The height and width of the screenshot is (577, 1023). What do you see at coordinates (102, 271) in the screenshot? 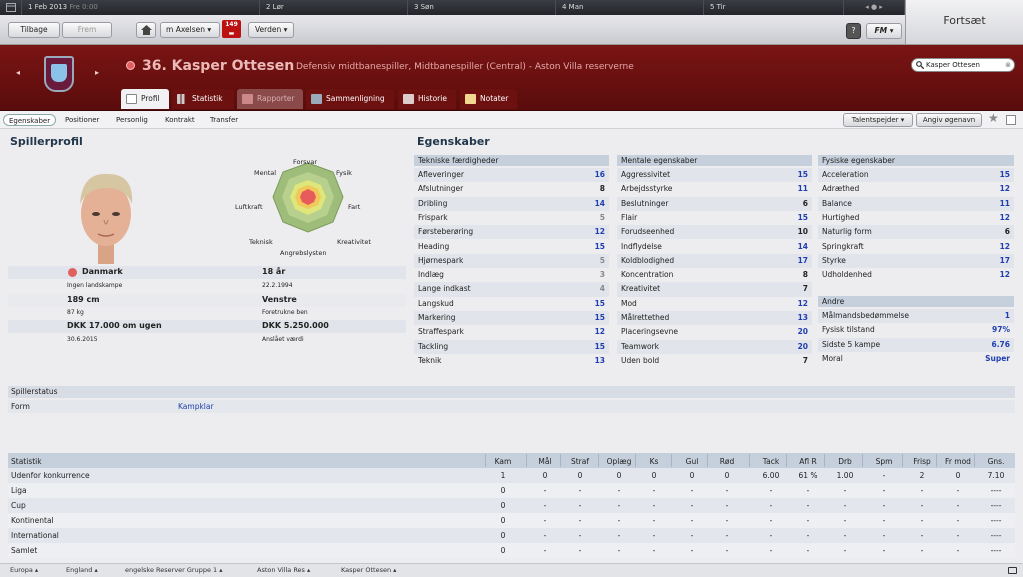
I see `nation: Danmark` at bounding box center [102, 271].